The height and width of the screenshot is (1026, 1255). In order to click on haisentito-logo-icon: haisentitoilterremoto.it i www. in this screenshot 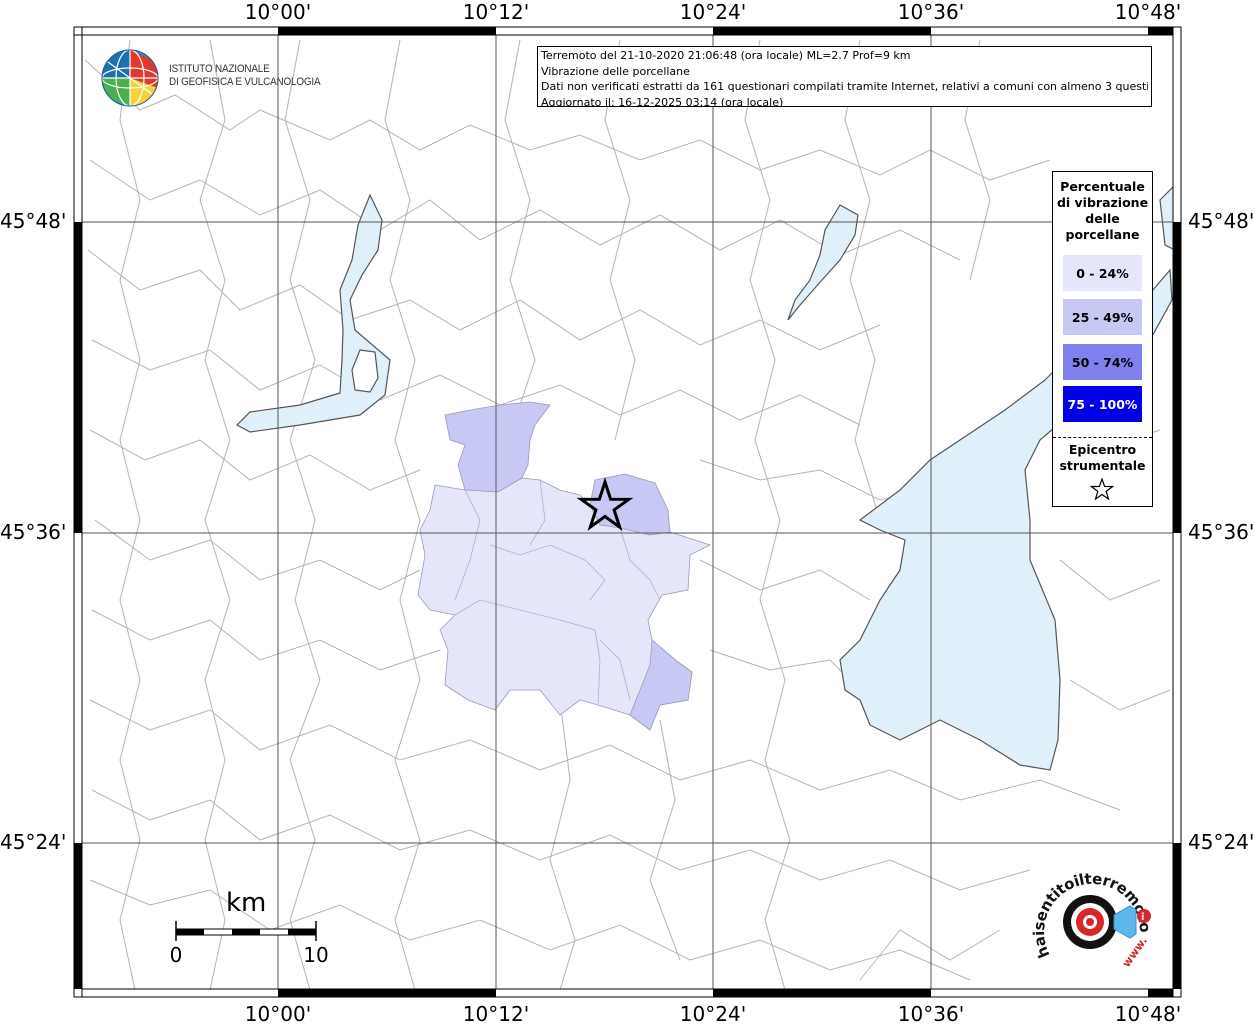, I will do `click(1092, 915)`.